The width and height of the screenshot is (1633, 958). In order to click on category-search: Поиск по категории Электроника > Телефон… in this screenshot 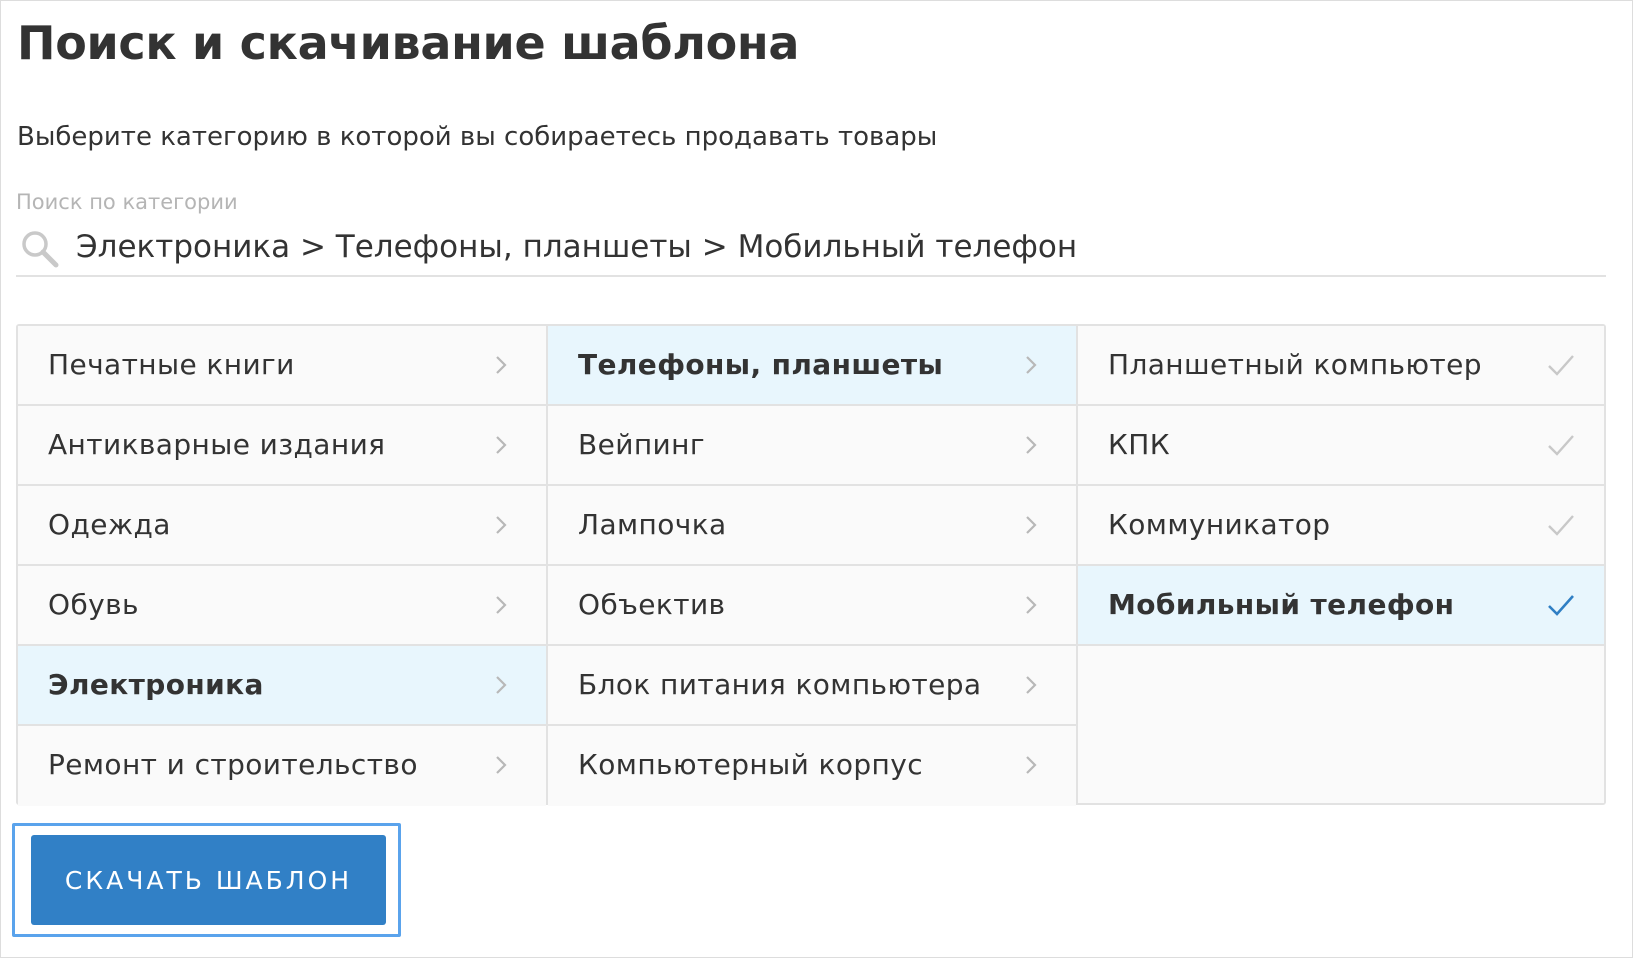, I will do `click(811, 232)`.